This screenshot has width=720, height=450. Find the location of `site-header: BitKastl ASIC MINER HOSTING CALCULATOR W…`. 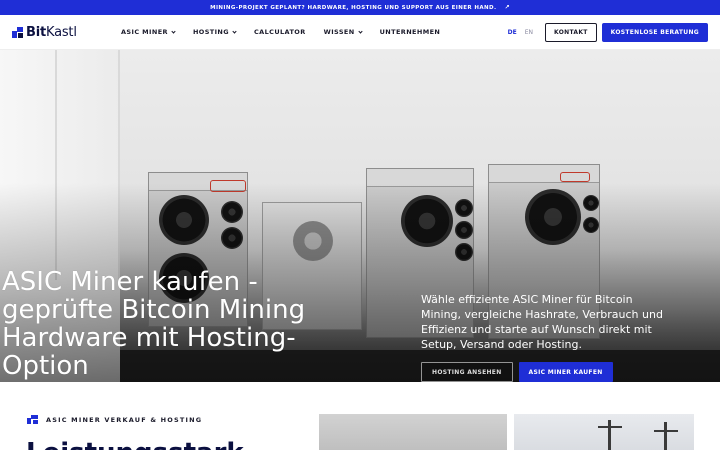

site-header: BitKastl ASIC MINER HOSTING CALCULATOR W… is located at coordinates (360, 32).